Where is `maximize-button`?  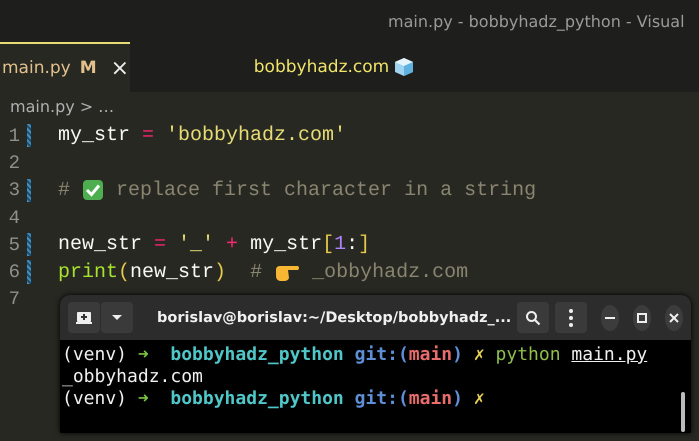
maximize-button is located at coordinates (642, 317).